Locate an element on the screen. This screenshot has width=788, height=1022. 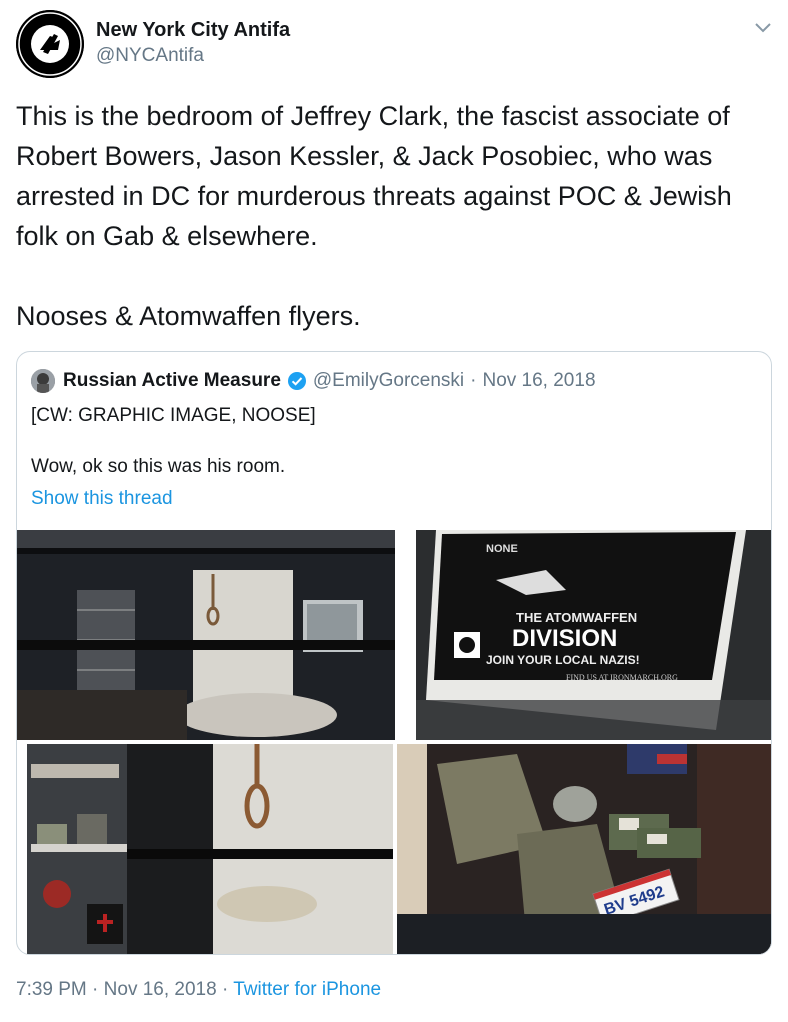
tweet-source-link: Twitter for iPhone is located at coordinates (307, 989).